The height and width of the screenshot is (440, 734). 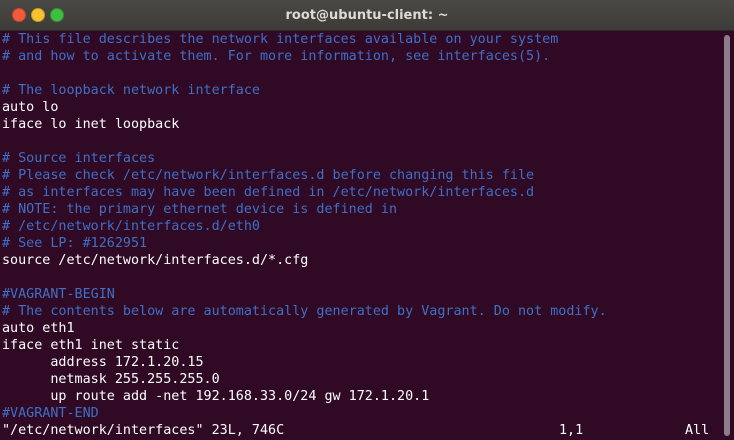 I want to click on code-line: address 172.1.20.15, so click(x=103, y=362).